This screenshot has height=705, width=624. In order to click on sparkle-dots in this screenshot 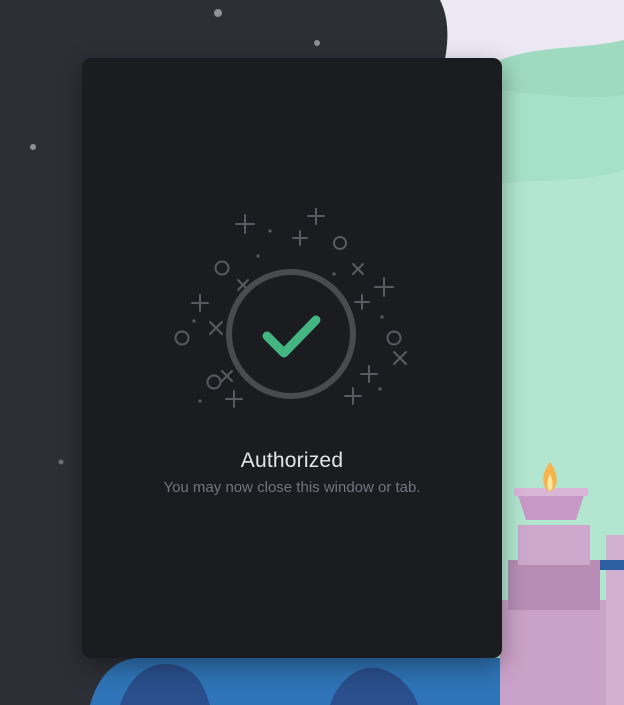, I will do `click(288, 316)`.